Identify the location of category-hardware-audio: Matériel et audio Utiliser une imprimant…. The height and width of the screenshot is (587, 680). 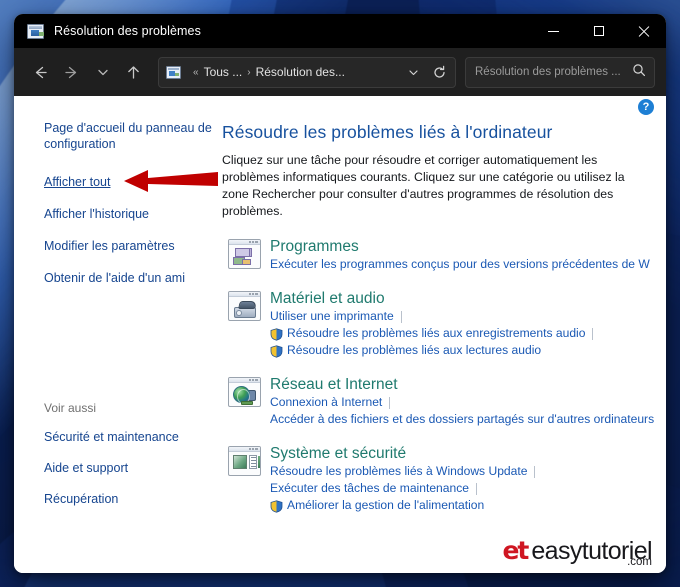
(438, 324).